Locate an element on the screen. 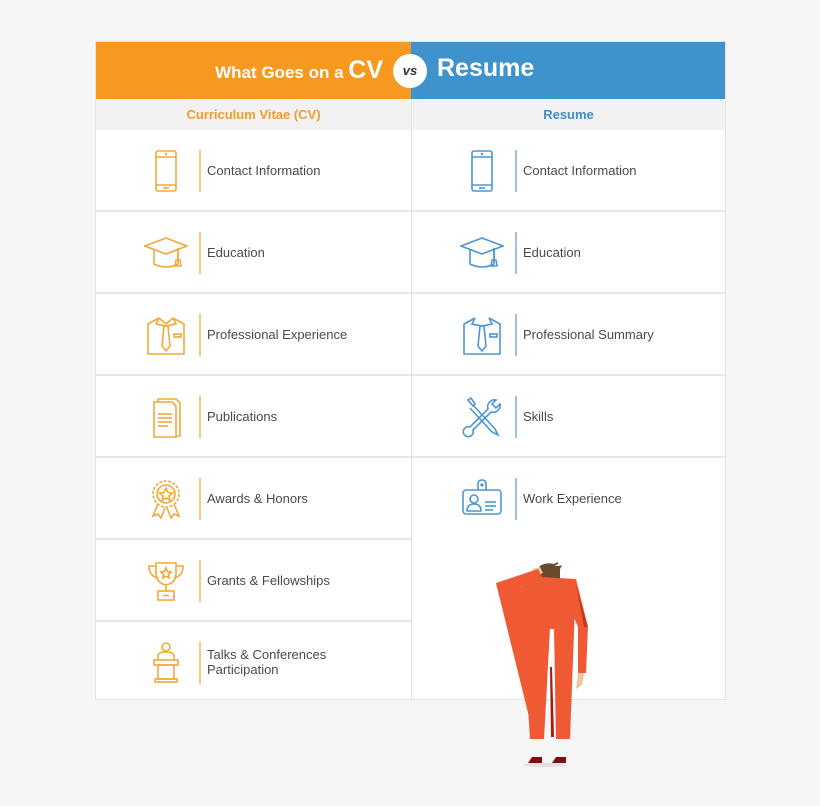 This screenshot has width=820, height=806. person-illustration is located at coordinates (542, 664).